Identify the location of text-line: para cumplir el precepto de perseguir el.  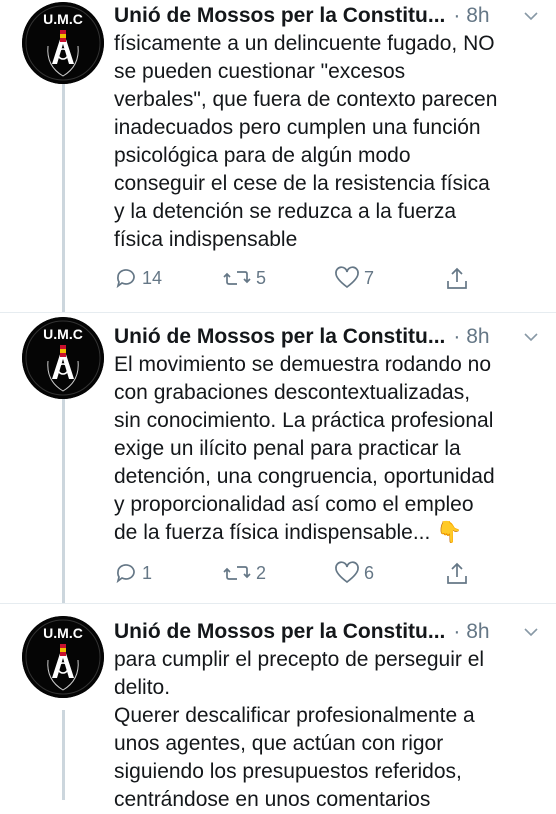
(299, 659).